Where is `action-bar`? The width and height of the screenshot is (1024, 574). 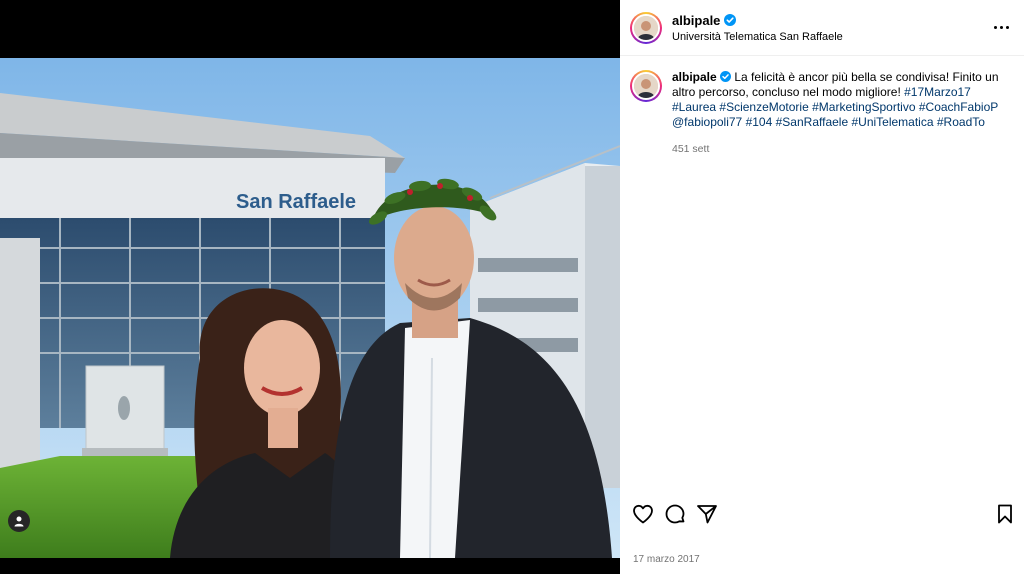 action-bar is located at coordinates (822, 515).